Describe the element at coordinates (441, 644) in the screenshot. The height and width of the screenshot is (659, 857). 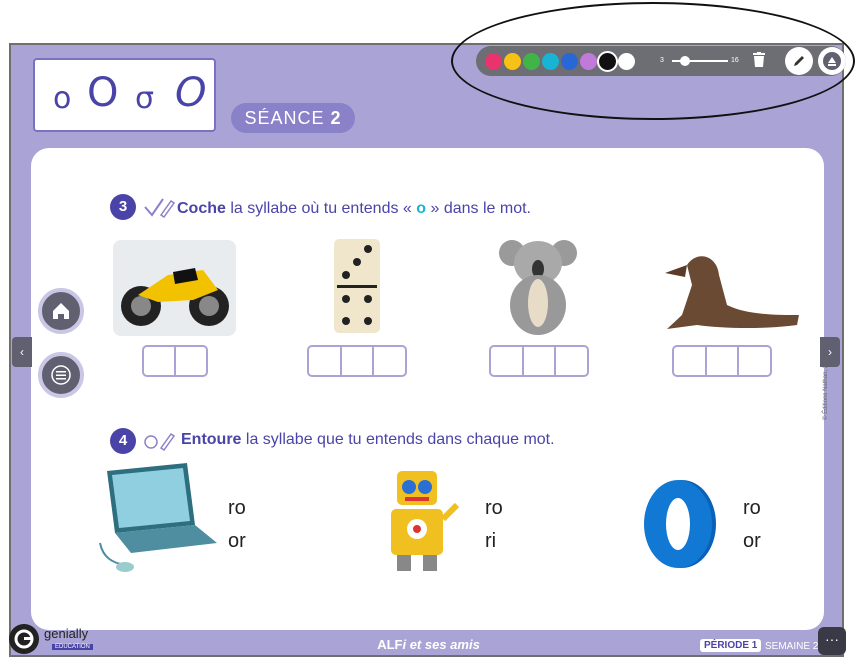
I see `footer-title-b: i et ses amis` at that location.